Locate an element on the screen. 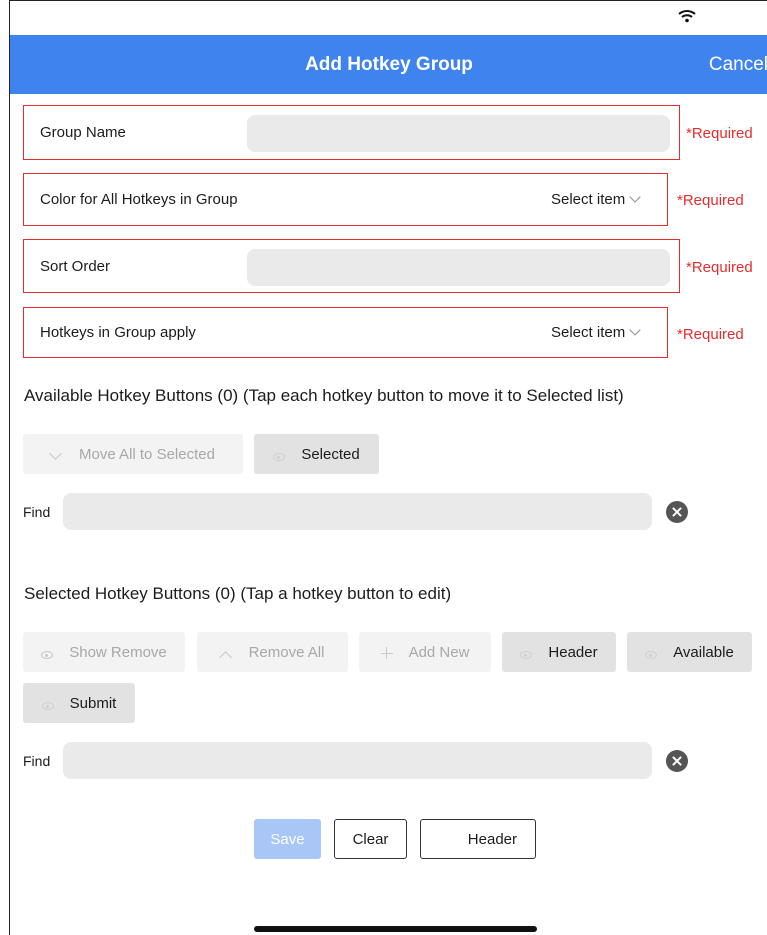 The width and height of the screenshot is (767, 935). move-all-to-selected-button: Move All to Selected is located at coordinates (133, 454).